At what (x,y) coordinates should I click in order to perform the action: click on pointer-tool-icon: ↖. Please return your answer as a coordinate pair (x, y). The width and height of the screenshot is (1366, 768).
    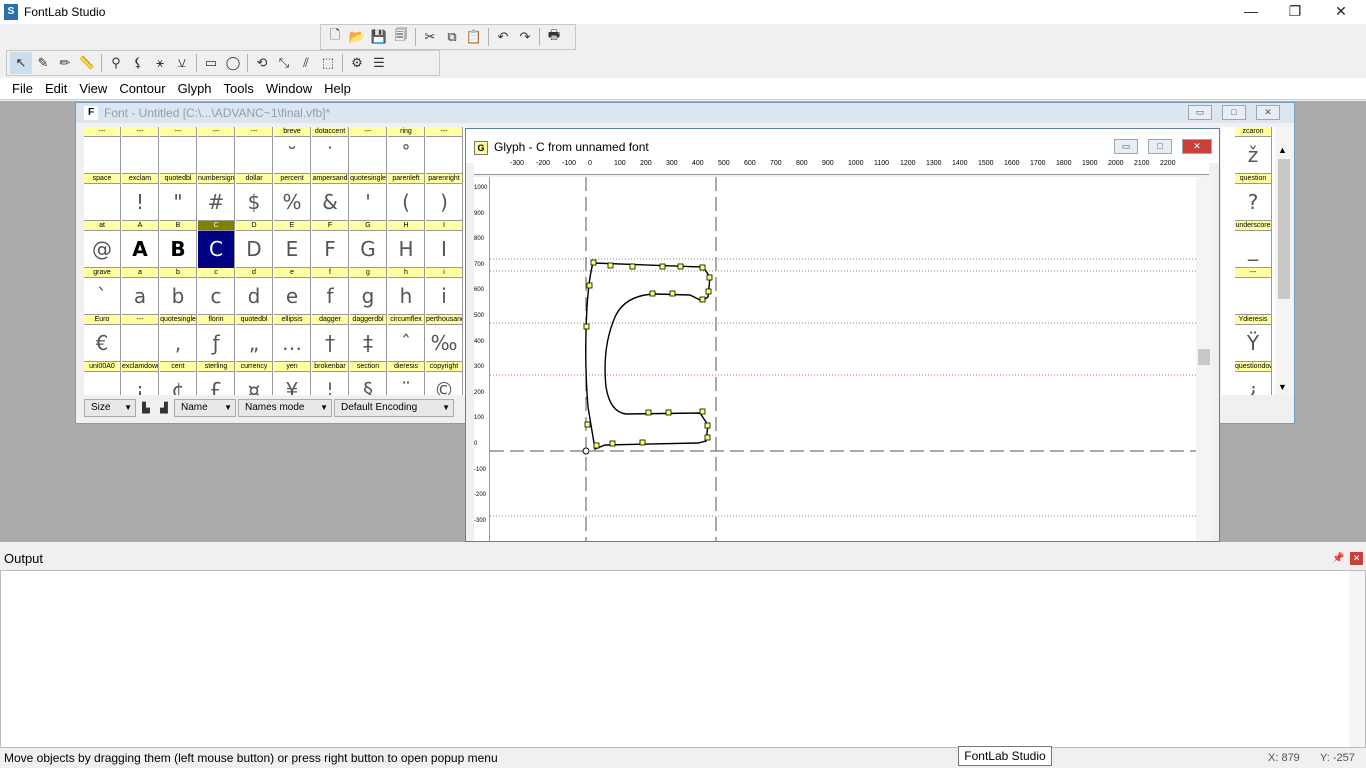
    Looking at the image, I should click on (21, 63).